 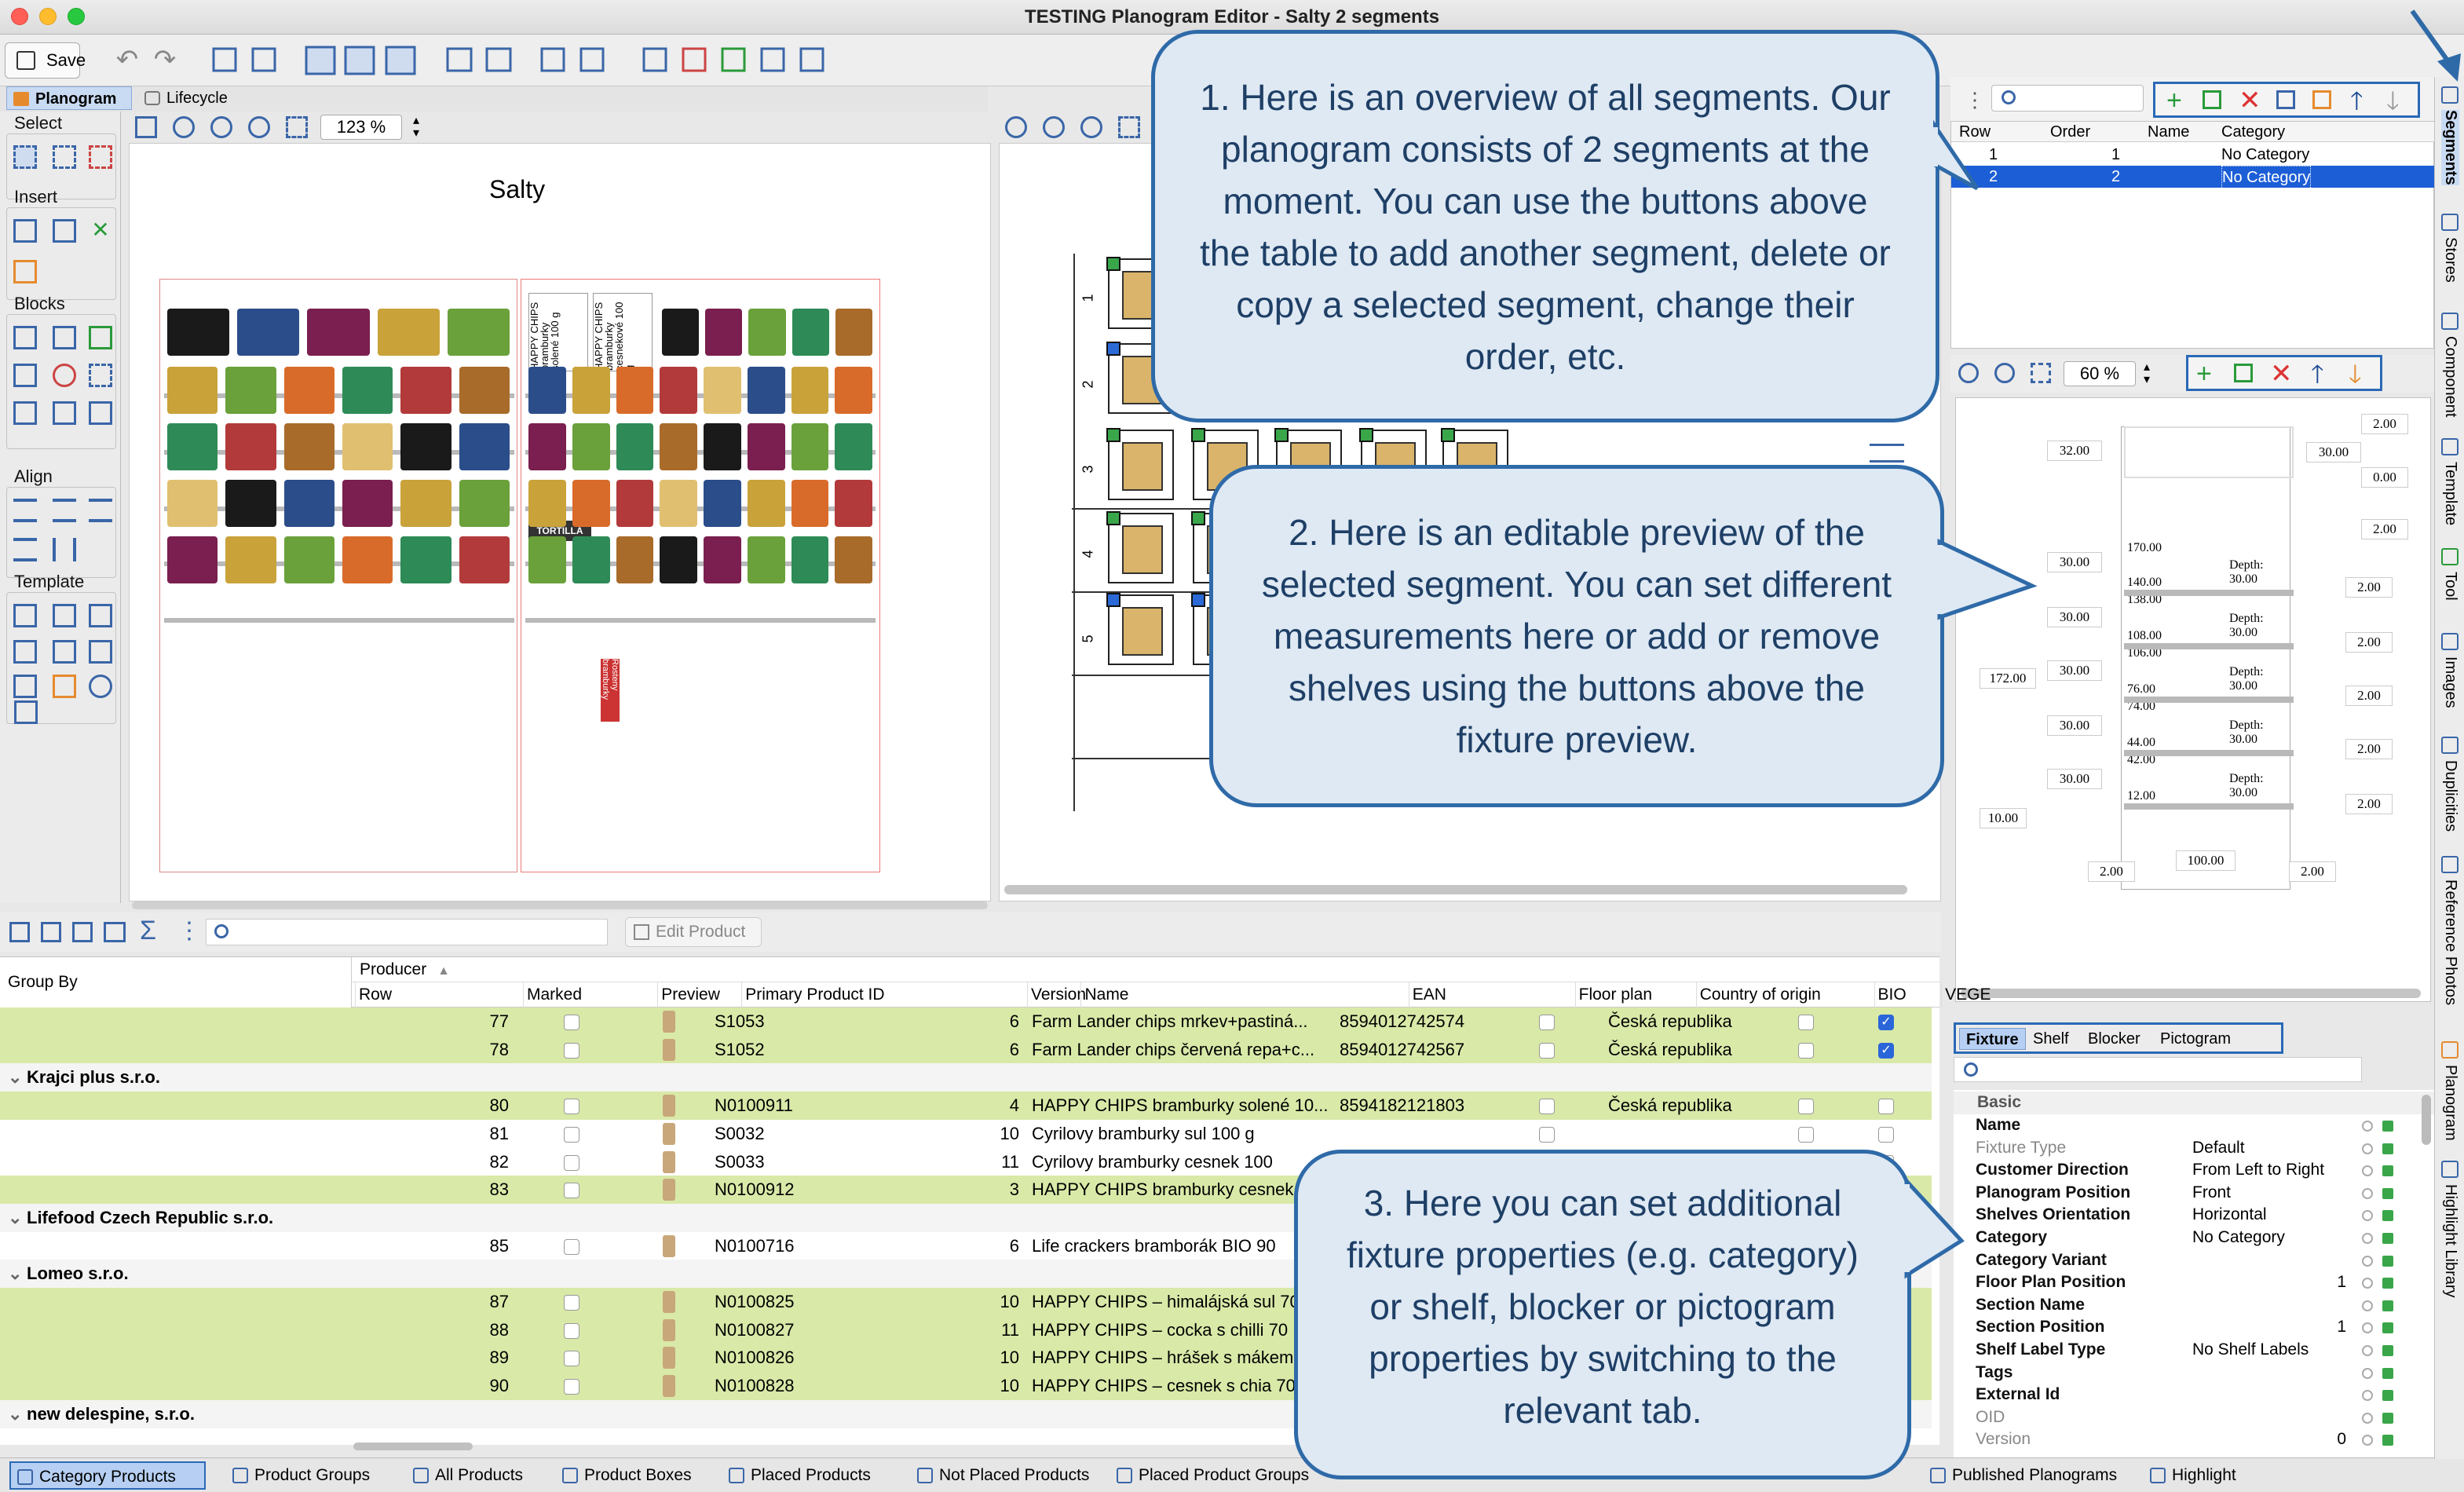 What do you see at coordinates (15, 1218) in the screenshot?
I see `expand-chevron-icon: ⌄` at bounding box center [15, 1218].